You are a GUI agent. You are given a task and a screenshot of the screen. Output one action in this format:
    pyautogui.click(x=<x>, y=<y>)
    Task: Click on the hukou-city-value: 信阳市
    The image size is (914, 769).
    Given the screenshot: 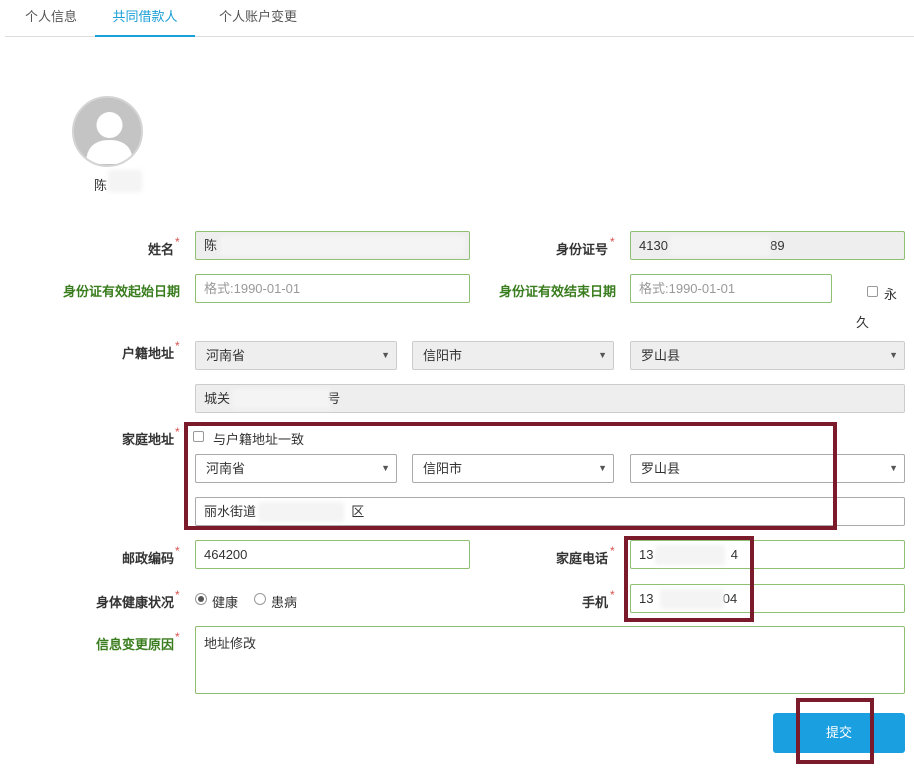 What is the action you would take?
    pyautogui.click(x=442, y=355)
    